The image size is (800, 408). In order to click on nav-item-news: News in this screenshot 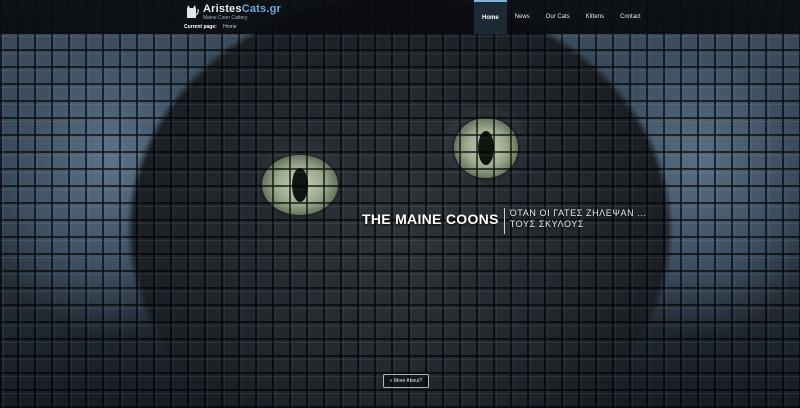, I will do `click(522, 17)`.